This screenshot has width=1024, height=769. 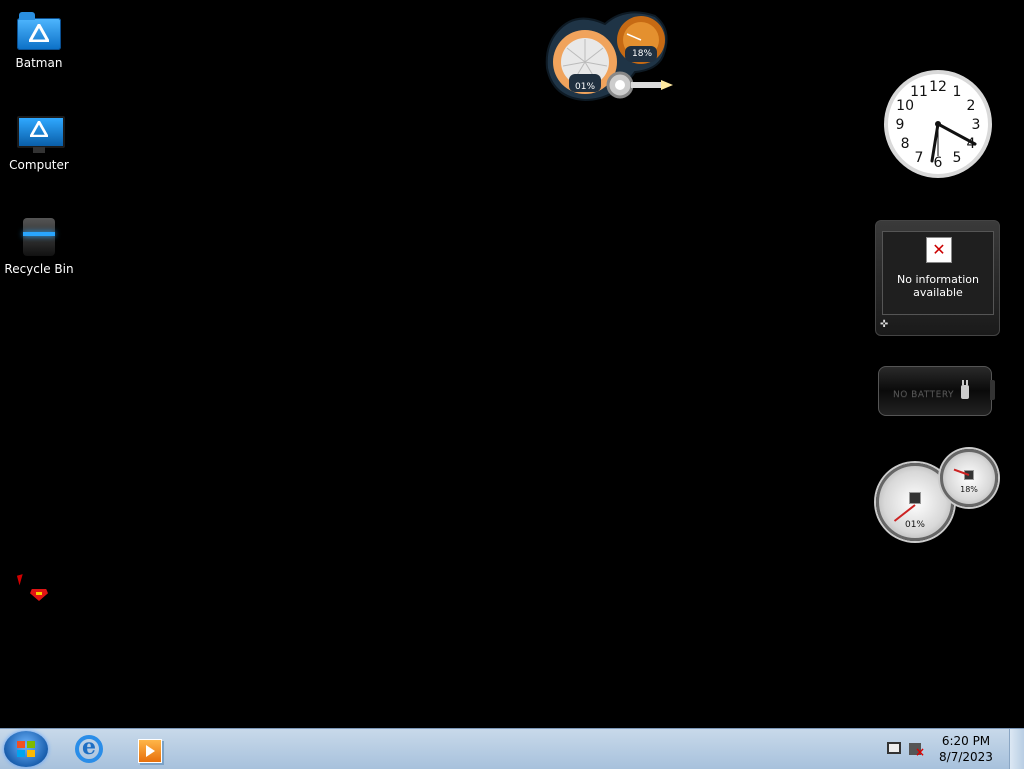 I want to click on taskbar-internet-explorer, so click(x=88, y=749).